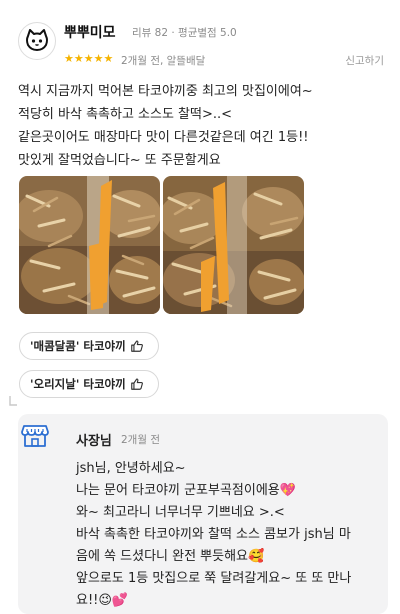 Image resolution: width=400 pixels, height=614 pixels. Describe the element at coordinates (170, 556) in the screenshot. I see `reply-line: 음에 쏙 드셨다니 완전 뿌듯해요🥰` at that location.